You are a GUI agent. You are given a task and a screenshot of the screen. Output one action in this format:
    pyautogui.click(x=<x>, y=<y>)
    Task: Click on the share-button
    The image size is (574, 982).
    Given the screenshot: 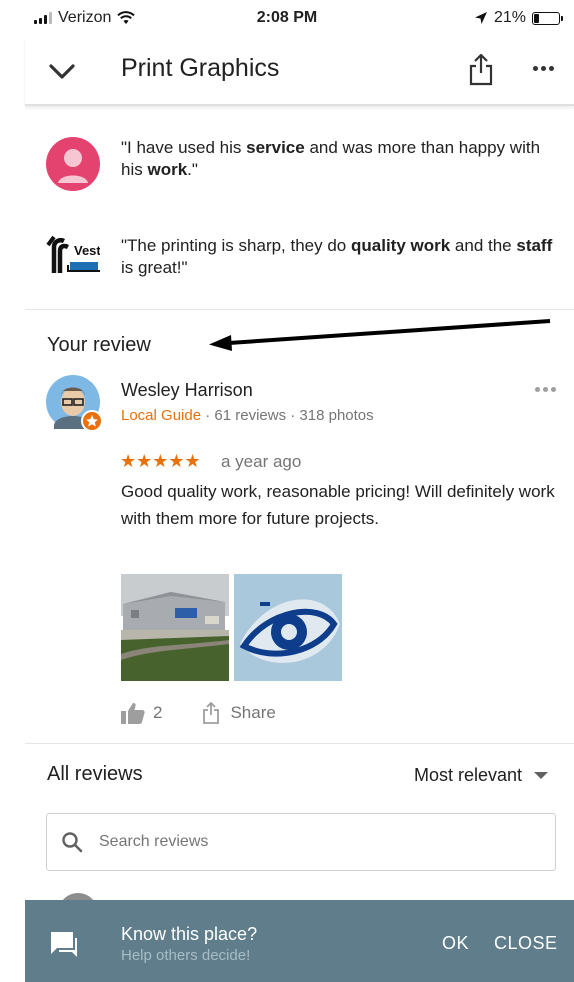 What is the action you would take?
    pyautogui.click(x=481, y=69)
    